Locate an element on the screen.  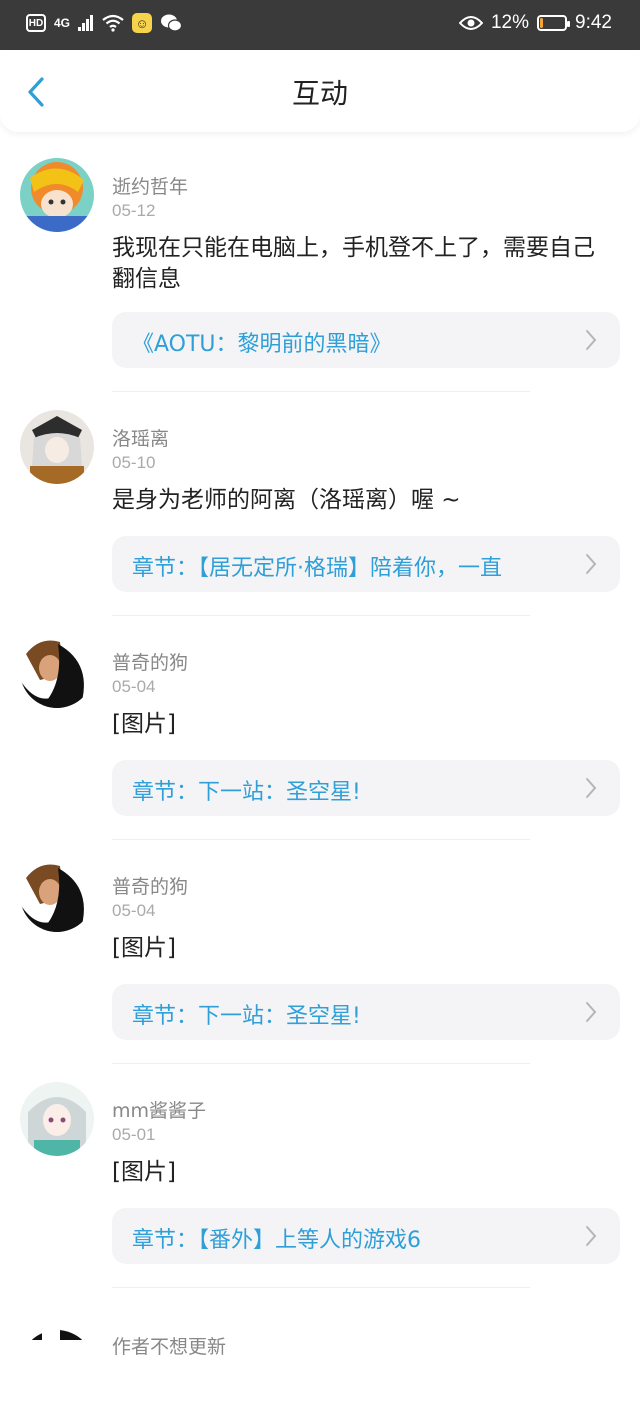
app-header: 互动 is located at coordinates (320, 91).